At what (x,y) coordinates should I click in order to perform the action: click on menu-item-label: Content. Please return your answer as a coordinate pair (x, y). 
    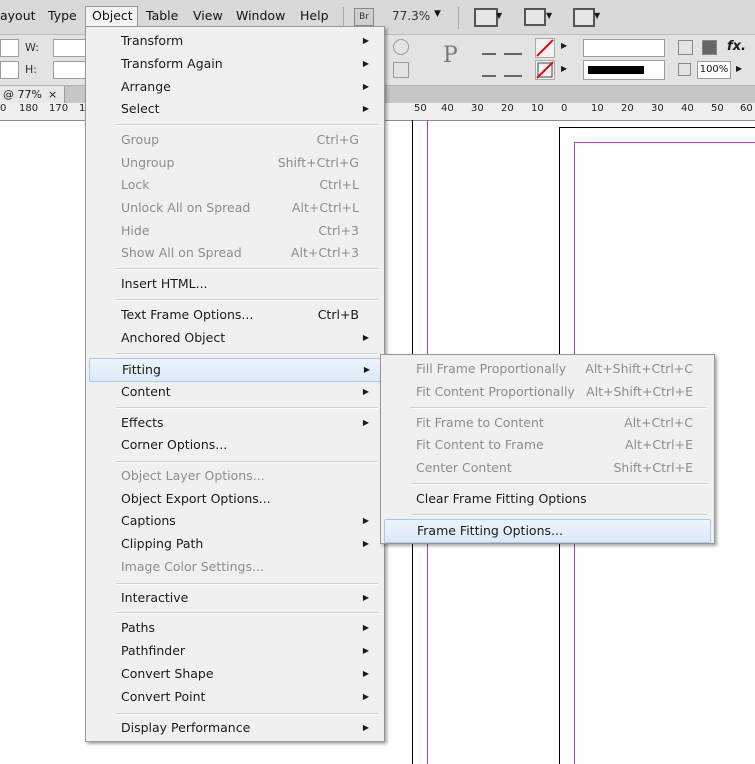
    Looking at the image, I should click on (146, 391).